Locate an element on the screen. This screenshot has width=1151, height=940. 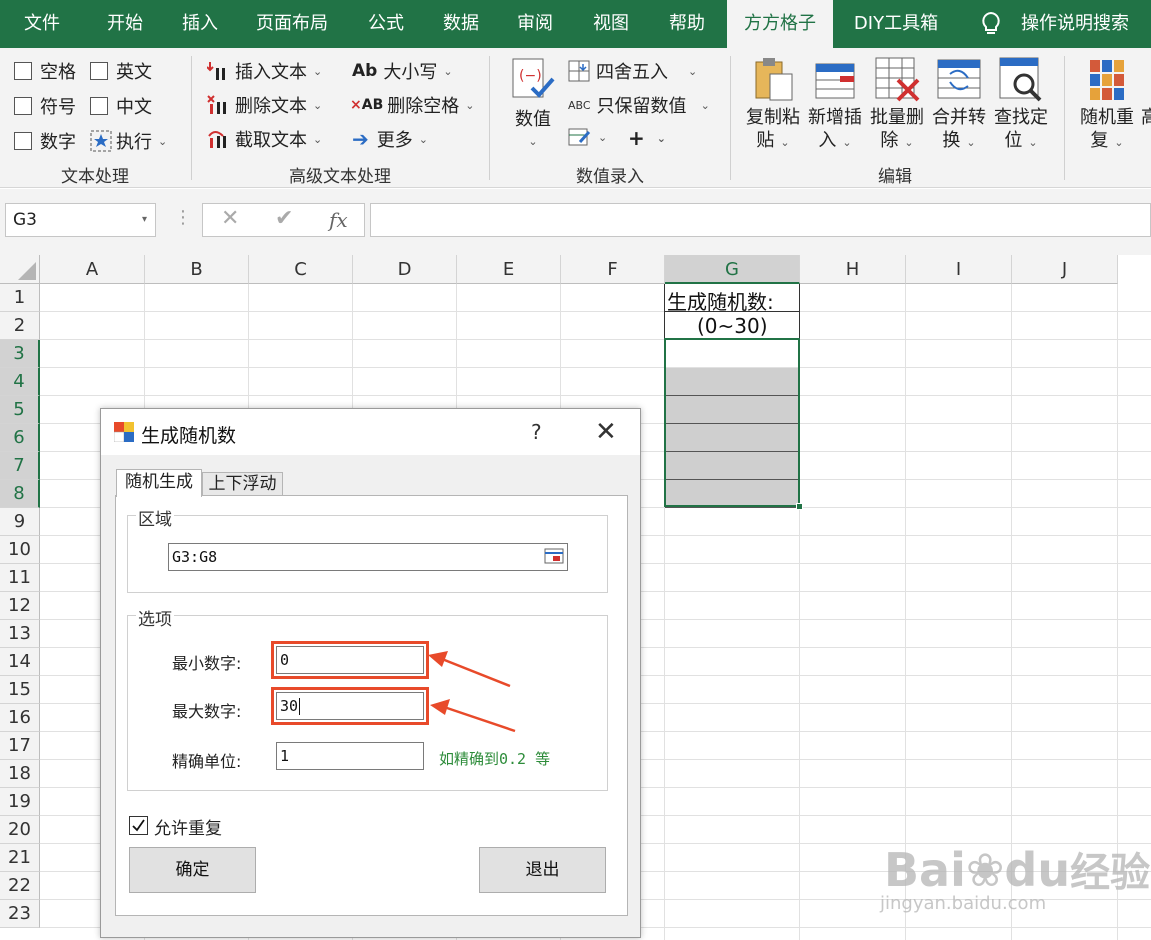
row-header-9: 9 is located at coordinates (20, 522).